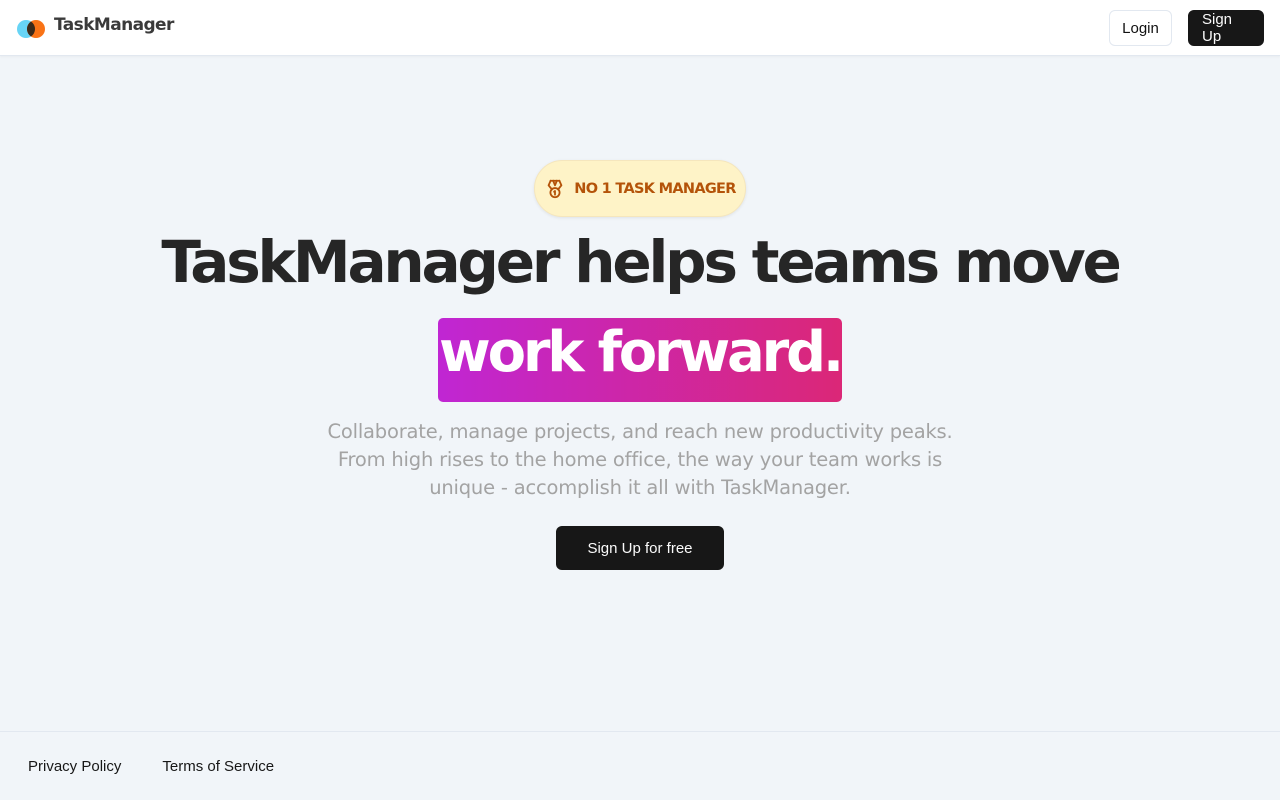 This screenshot has width=1280, height=800. What do you see at coordinates (655, 188) in the screenshot?
I see `badge-text: No 1 task manager` at bounding box center [655, 188].